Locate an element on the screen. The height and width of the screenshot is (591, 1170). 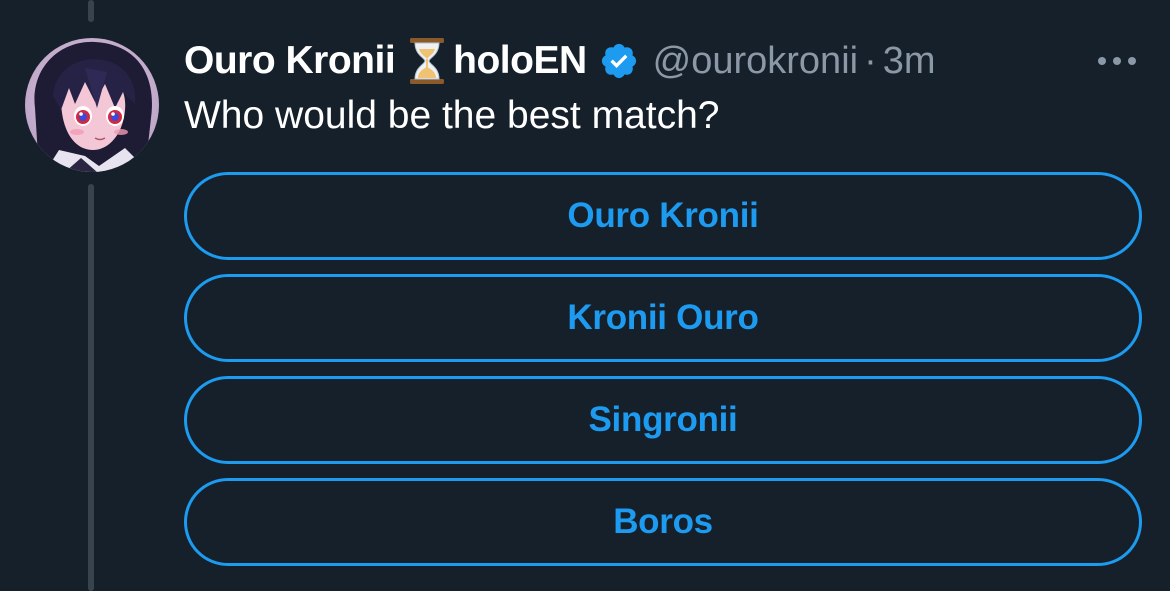
tweet-text: Who would be the best match? is located at coordinates (452, 115).